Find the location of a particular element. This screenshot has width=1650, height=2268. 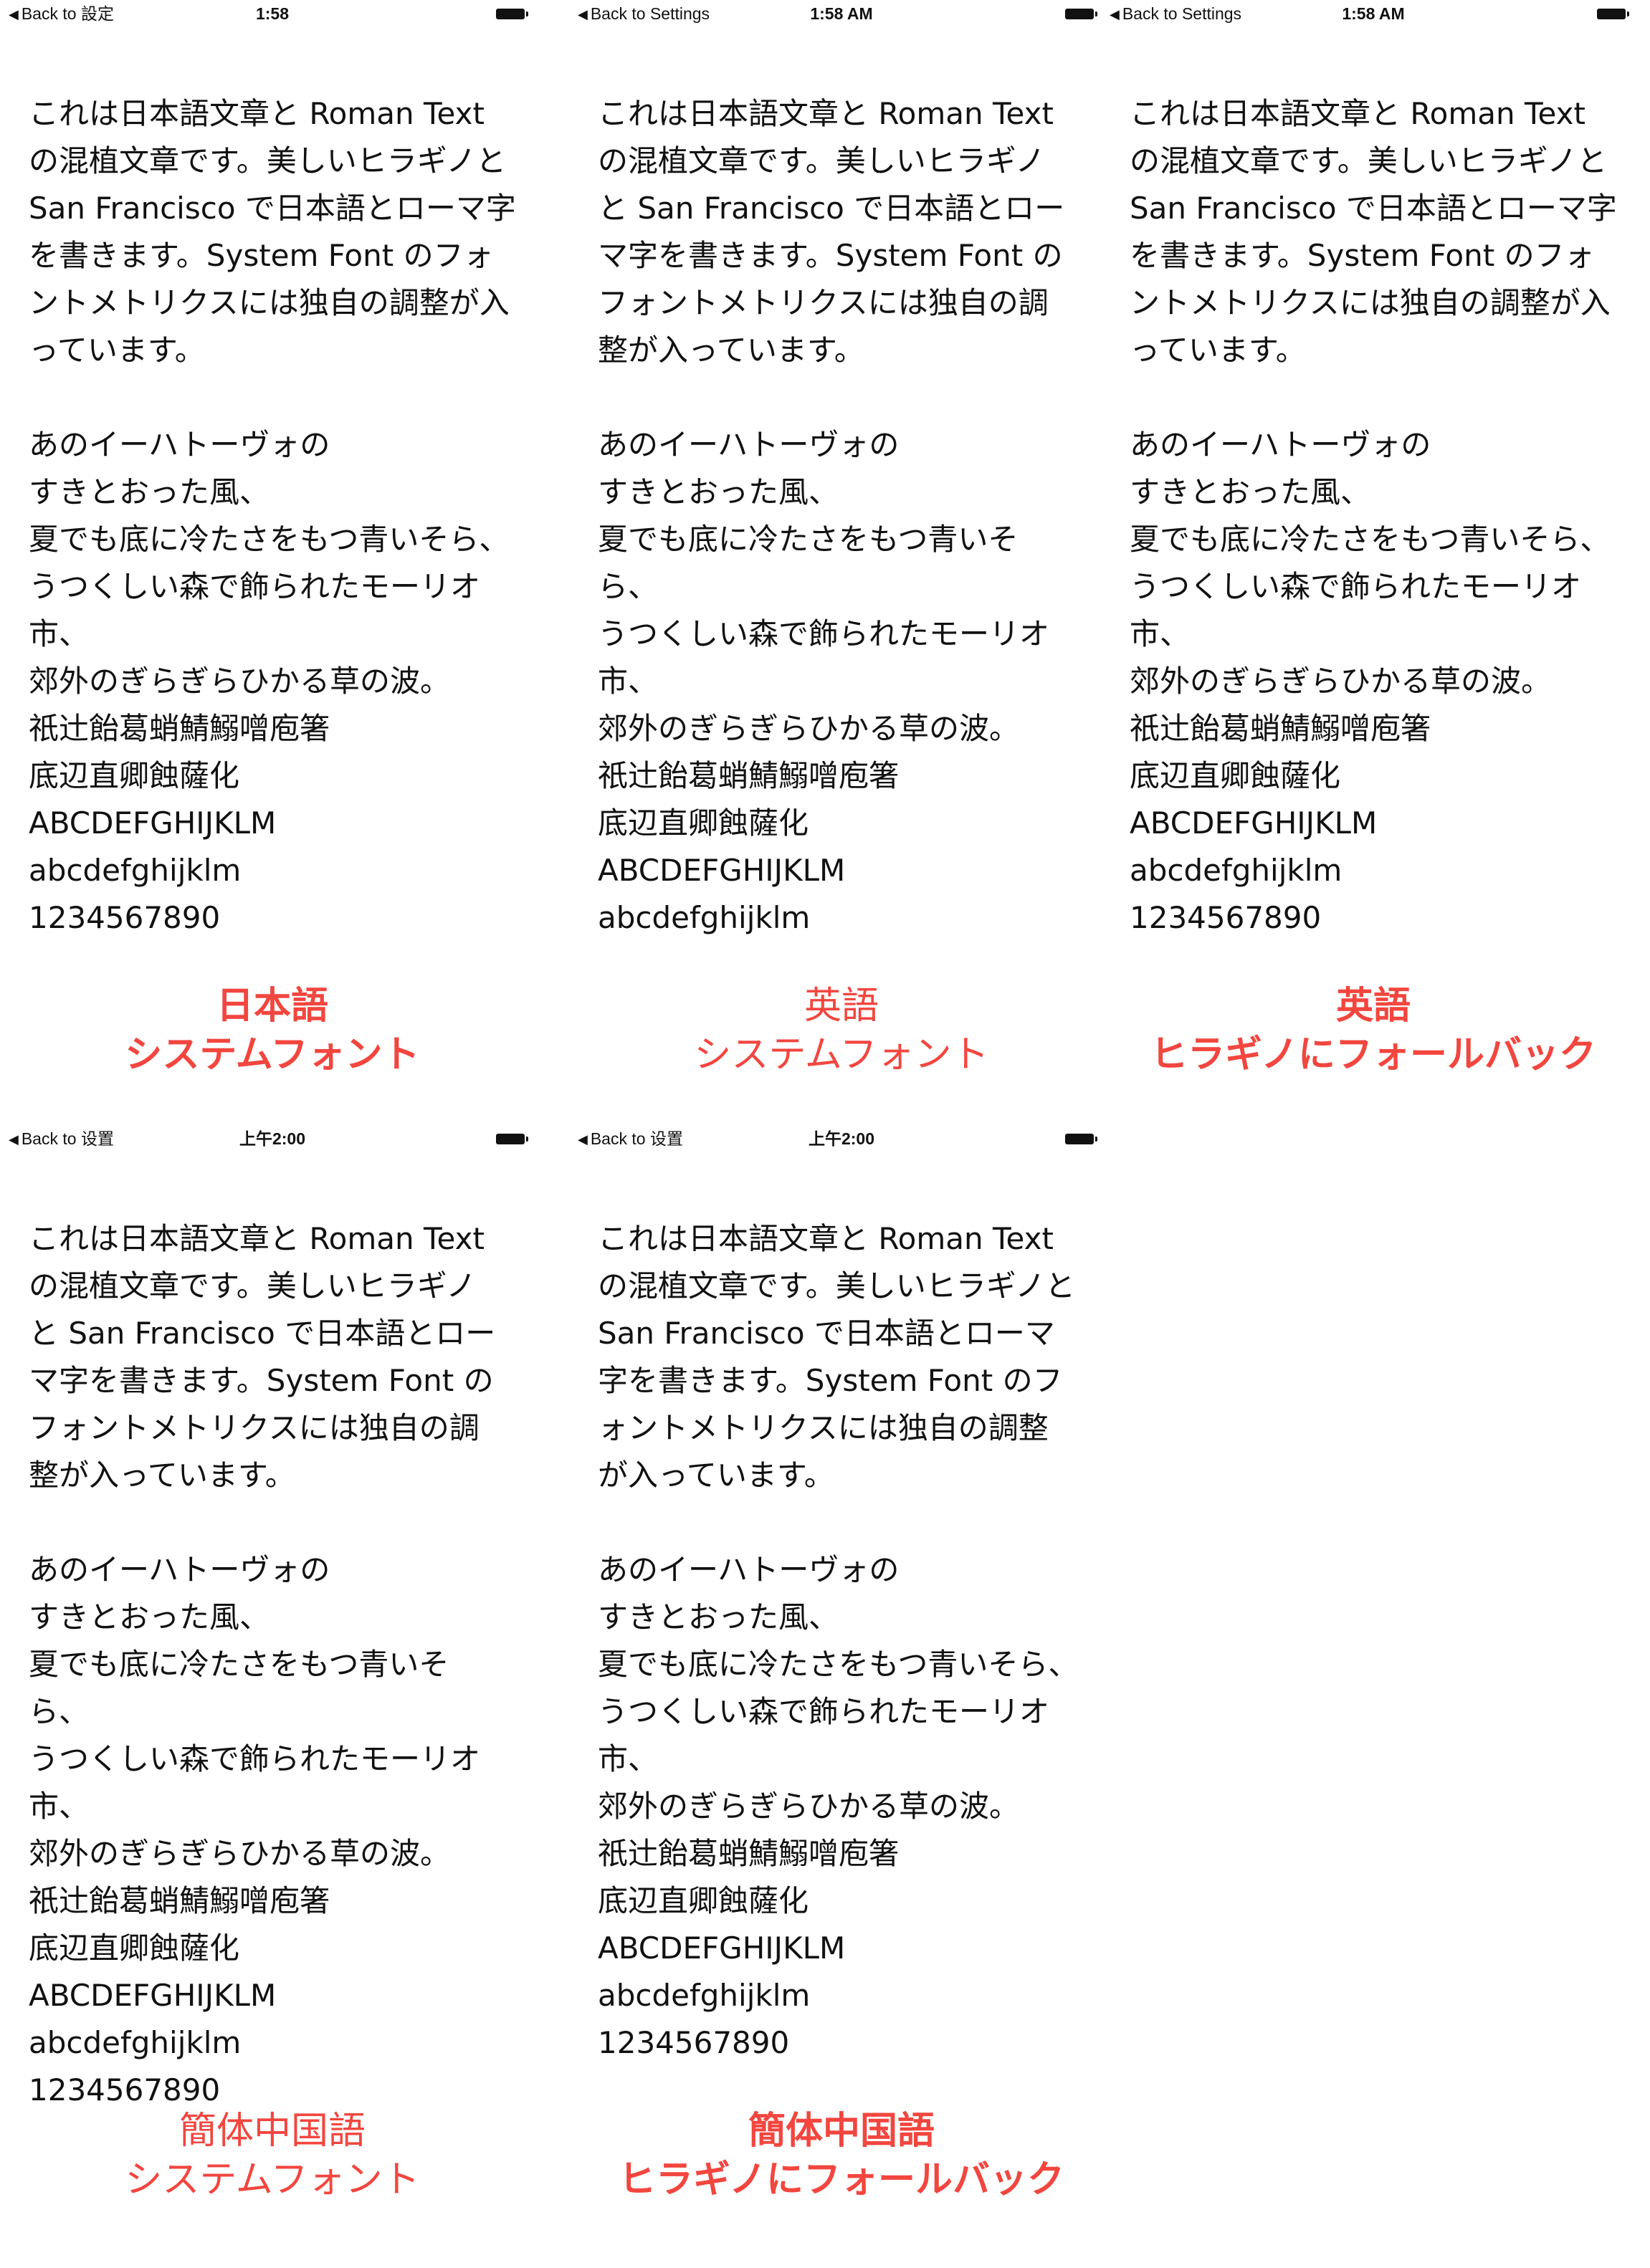

caption-language: 日本語 is located at coordinates (272, 1006).